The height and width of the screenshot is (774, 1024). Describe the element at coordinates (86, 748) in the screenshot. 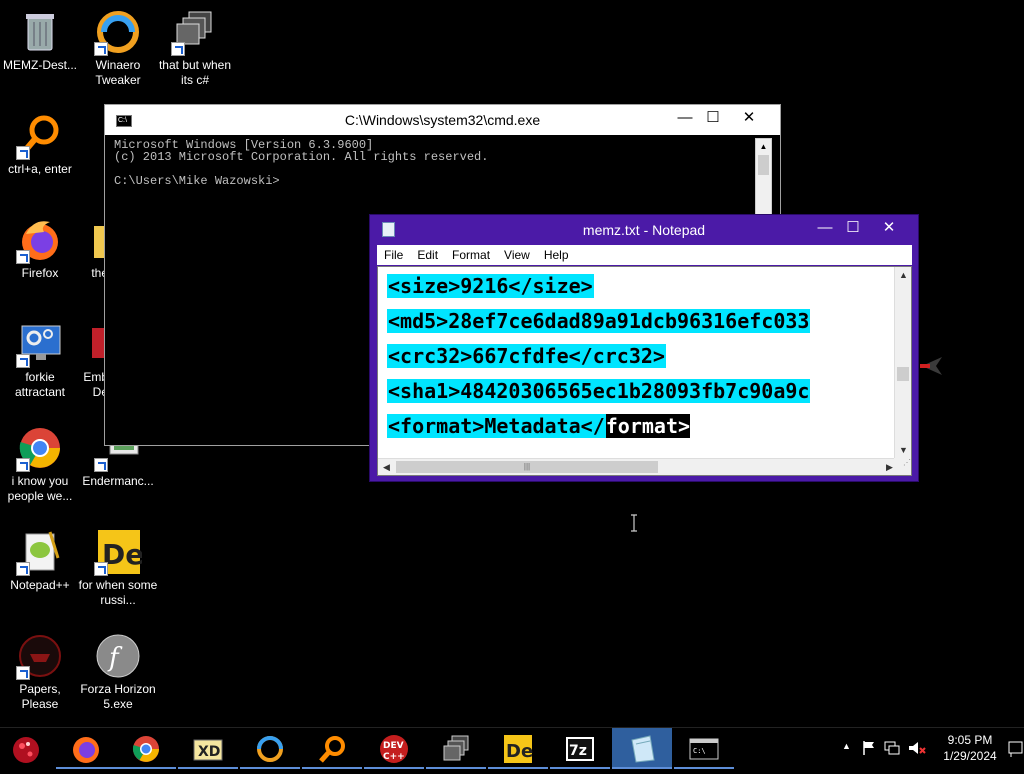

I see `taskbar-firefox` at that location.